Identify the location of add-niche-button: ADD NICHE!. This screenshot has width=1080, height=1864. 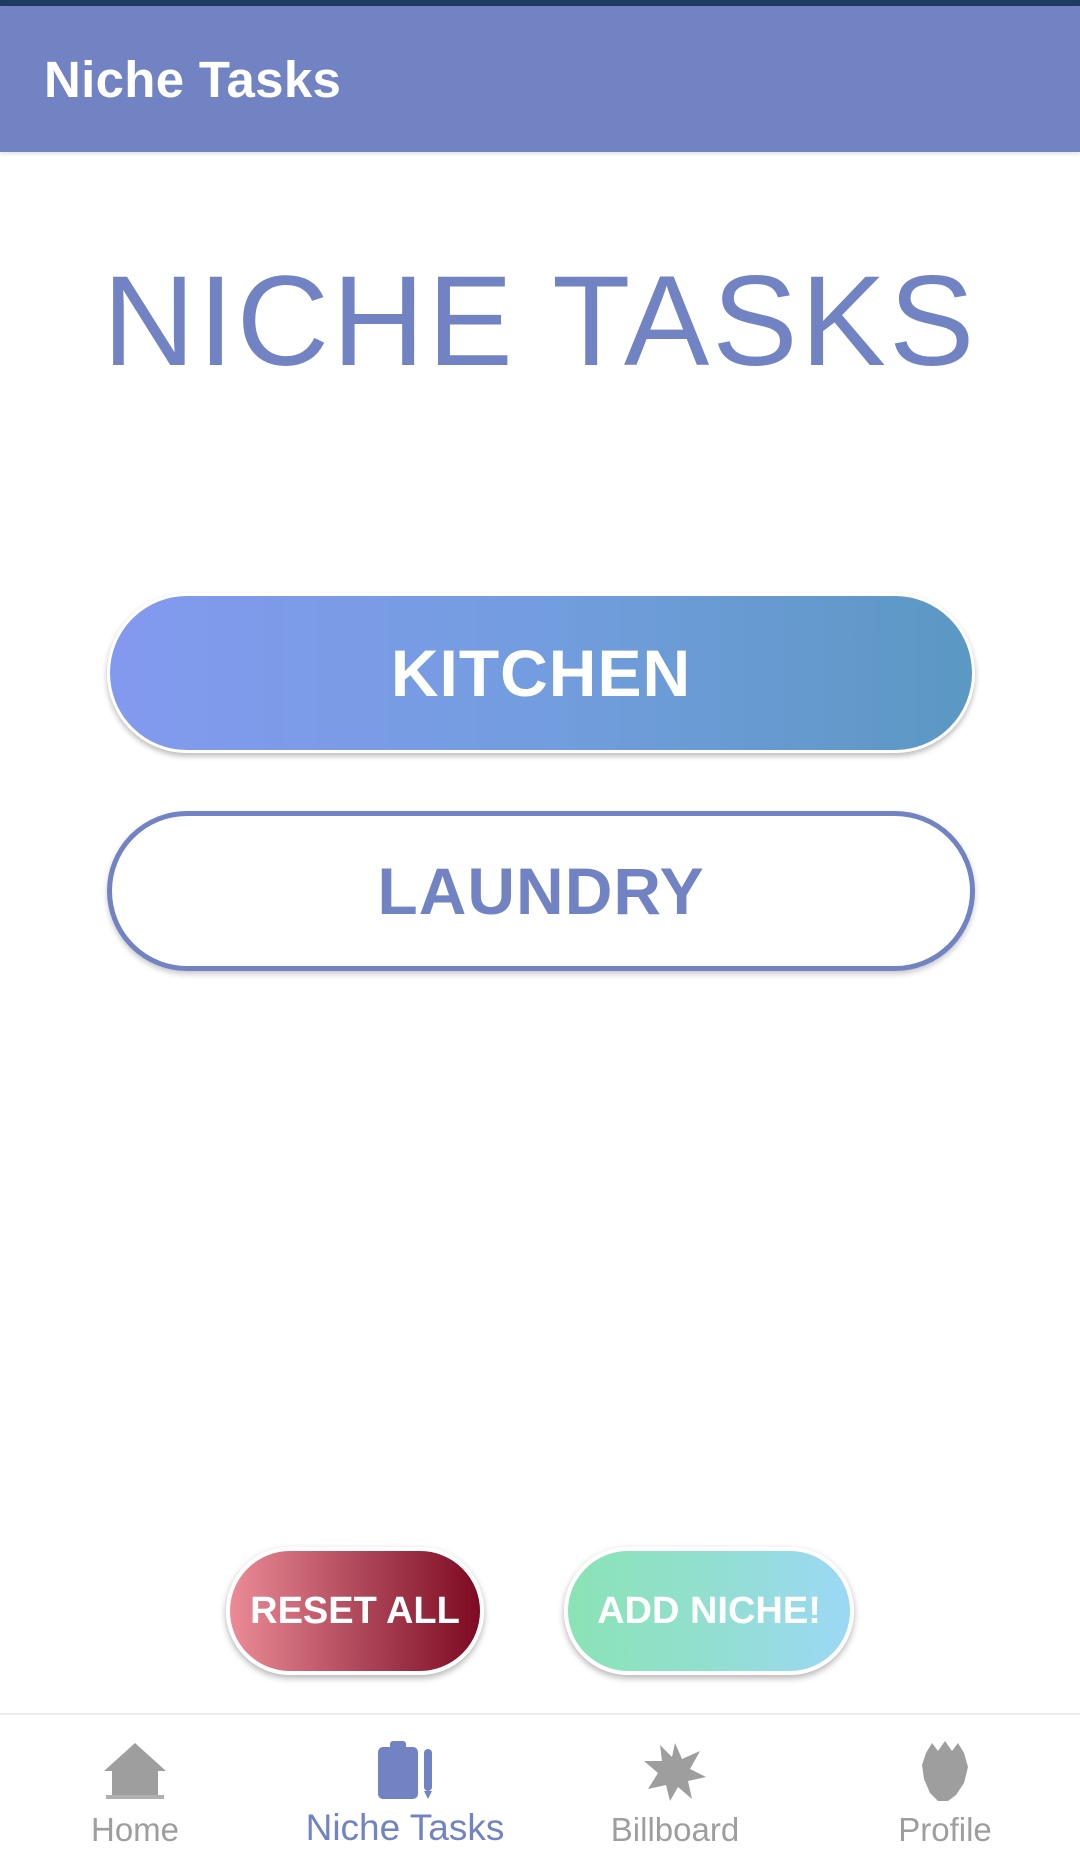
(709, 1611).